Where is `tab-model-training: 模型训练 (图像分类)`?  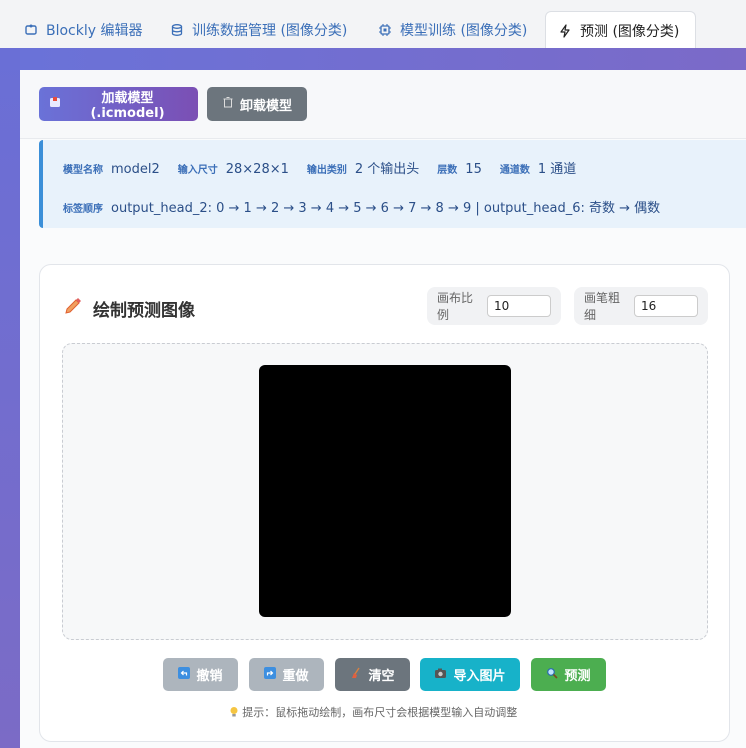
tab-model-training: 模型训练 (图像分类) is located at coordinates (452, 30).